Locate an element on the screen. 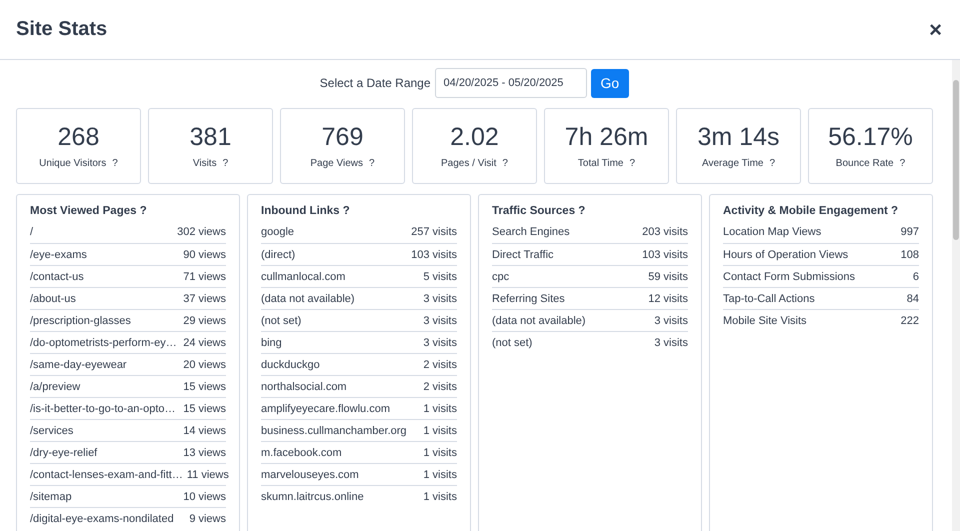 The image size is (960, 531). row-count: 108 is located at coordinates (909, 254).